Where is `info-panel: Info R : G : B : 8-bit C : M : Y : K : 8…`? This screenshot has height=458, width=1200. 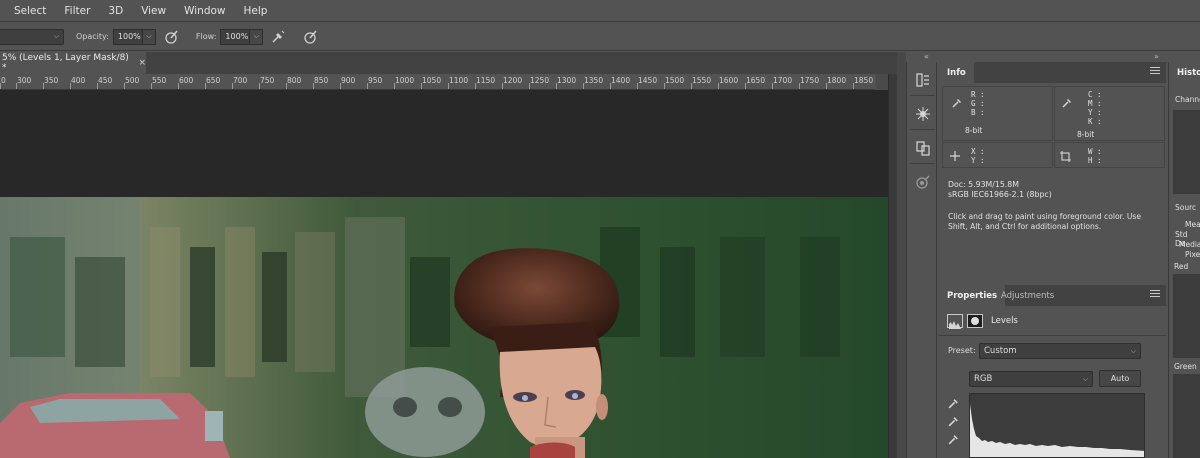 info-panel: Info R : G : B : 8-bit C : M : Y : K : 8… is located at coordinates (1052, 172).